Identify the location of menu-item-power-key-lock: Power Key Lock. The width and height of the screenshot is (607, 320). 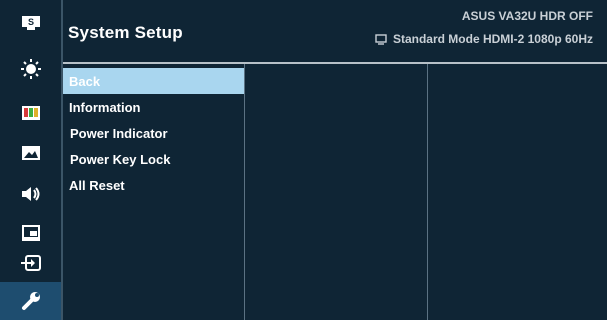
(153, 159).